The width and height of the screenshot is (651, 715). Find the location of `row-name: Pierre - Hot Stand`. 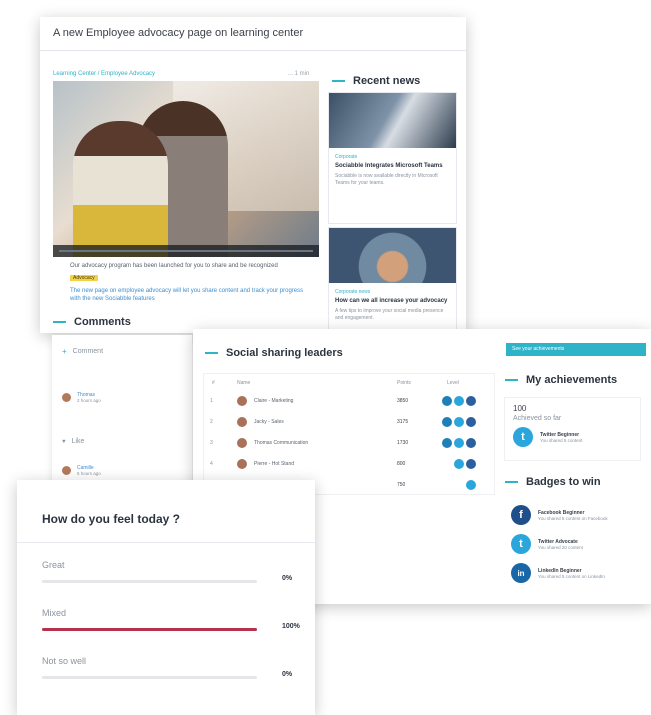

row-name: Pierre - Hot Stand is located at coordinates (274, 464).